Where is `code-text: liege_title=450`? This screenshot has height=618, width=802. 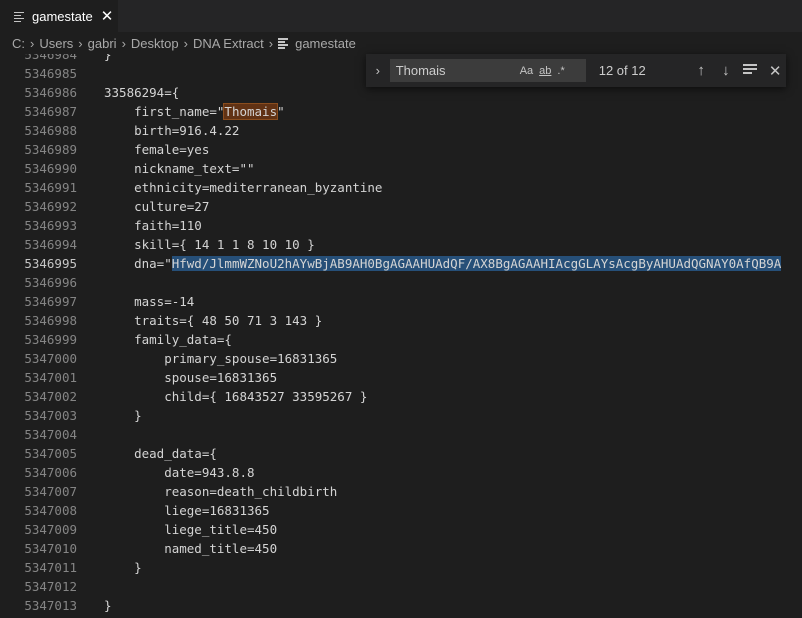 code-text: liege_title=450 is located at coordinates (190, 529).